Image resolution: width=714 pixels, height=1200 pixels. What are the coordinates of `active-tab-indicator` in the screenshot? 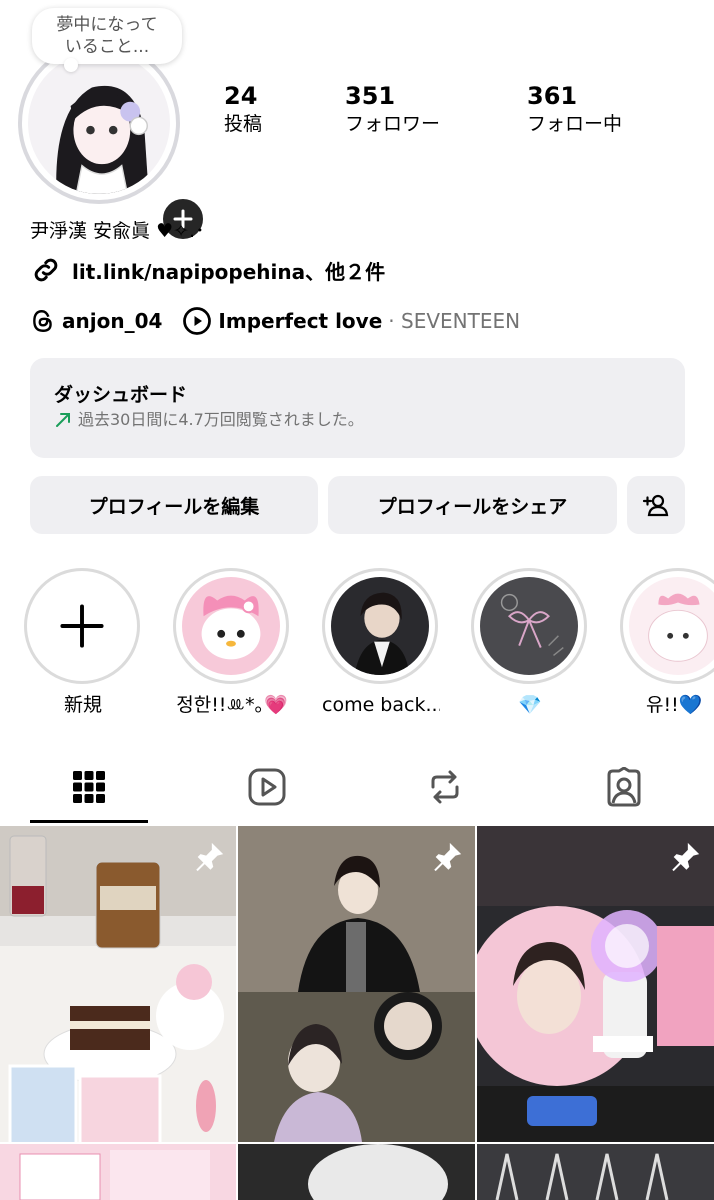 It's located at (89, 821).